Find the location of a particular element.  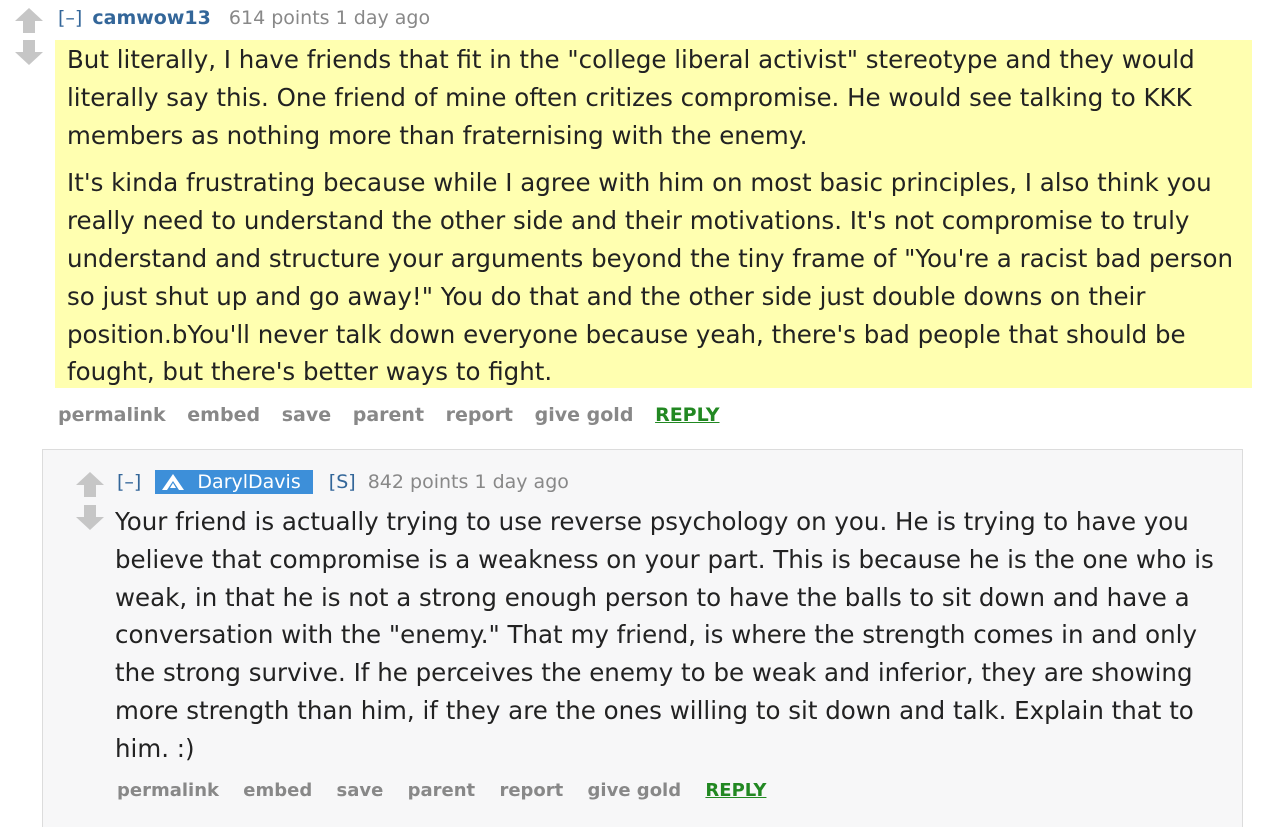

reply-time: 1 day ago is located at coordinates (521, 482).